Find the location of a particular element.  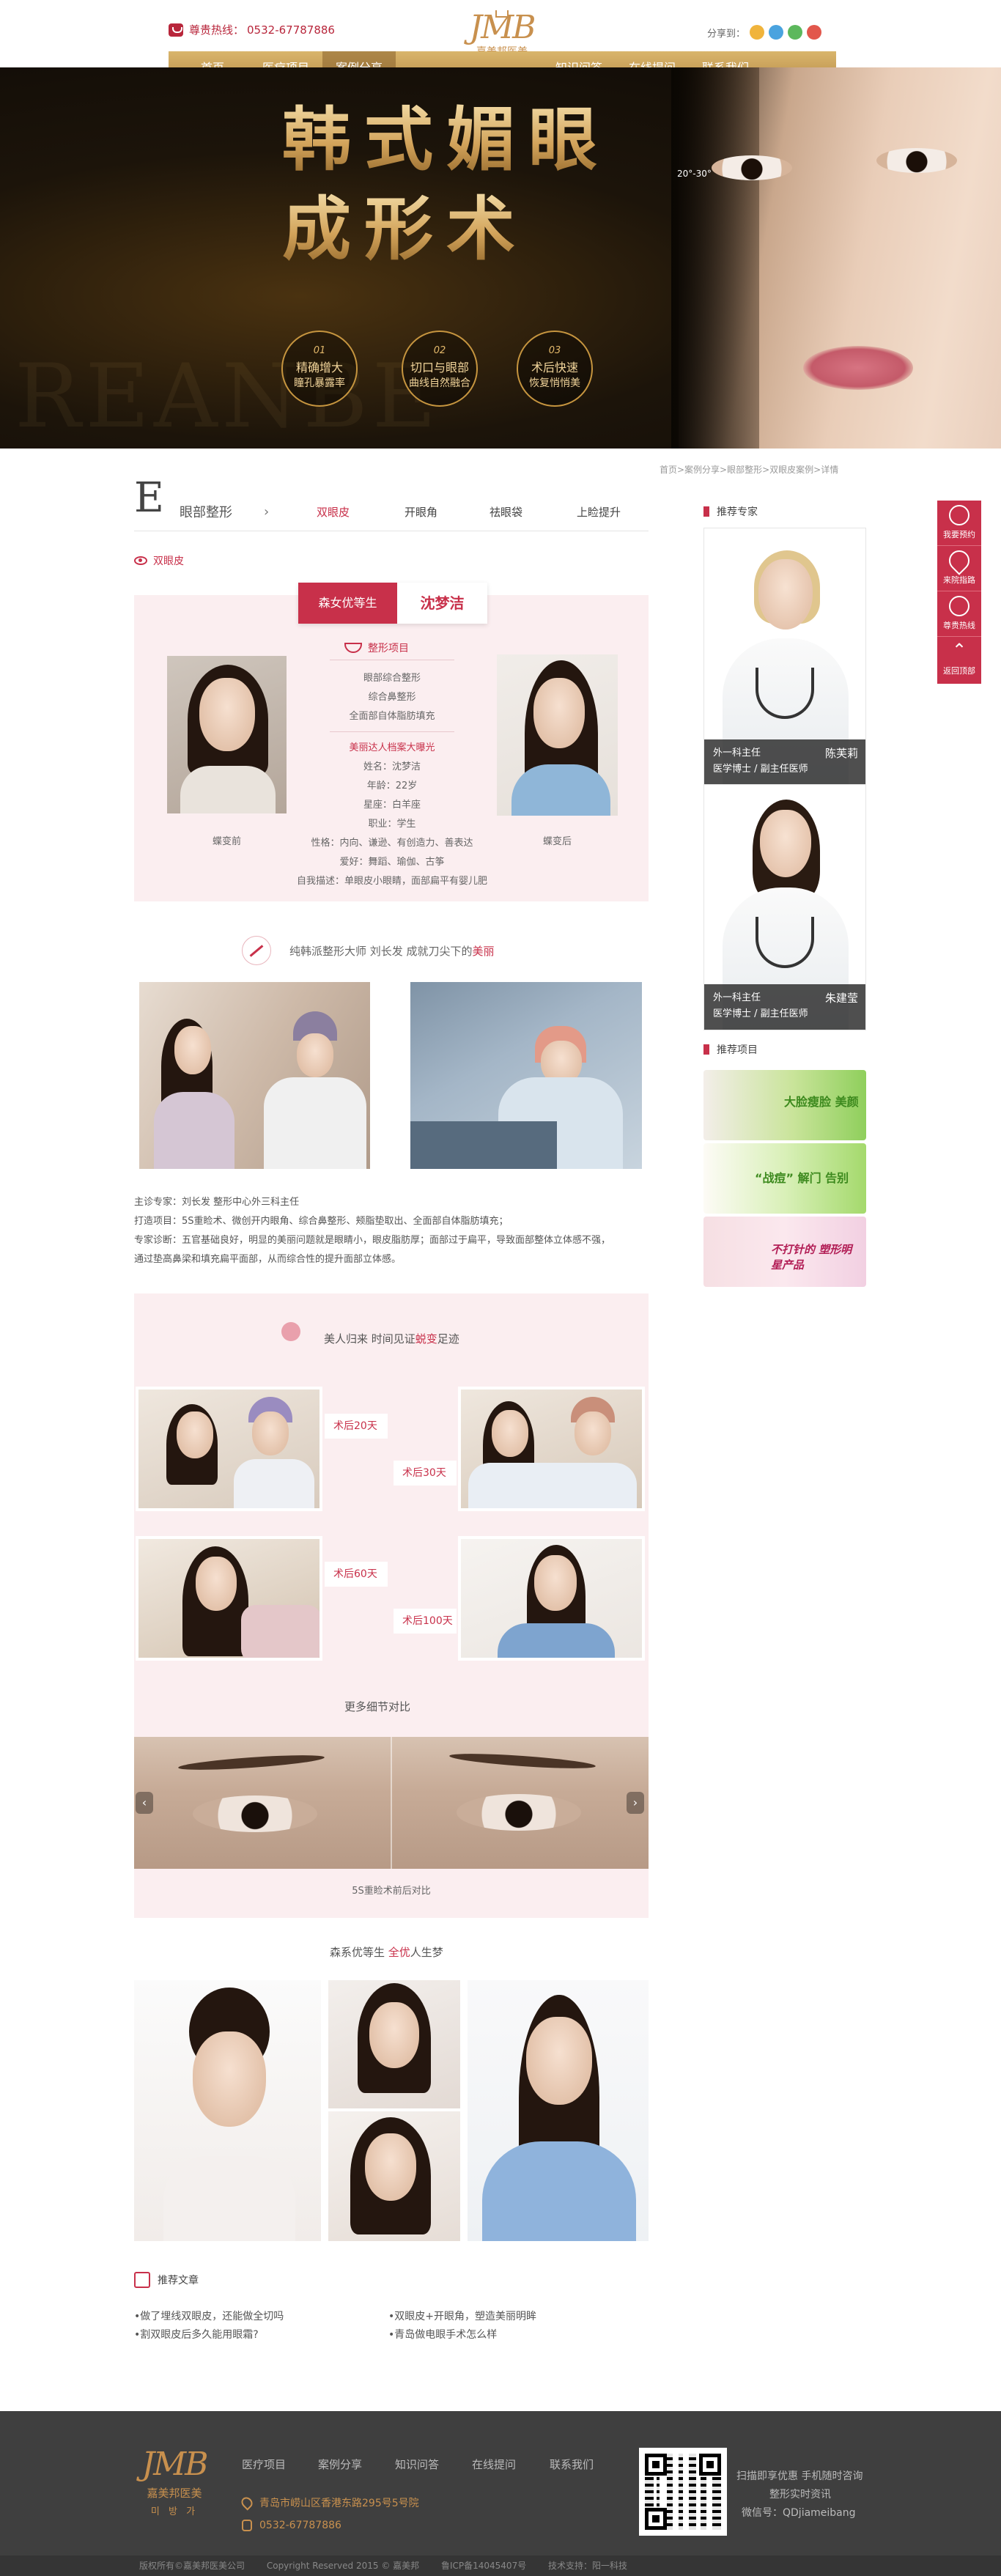

description-line: 打造项目：5S重睑术、微创开内眼角、综合鼻整形、颊脂垫取出、全面部自体脂肪填充； is located at coordinates (321, 1221).